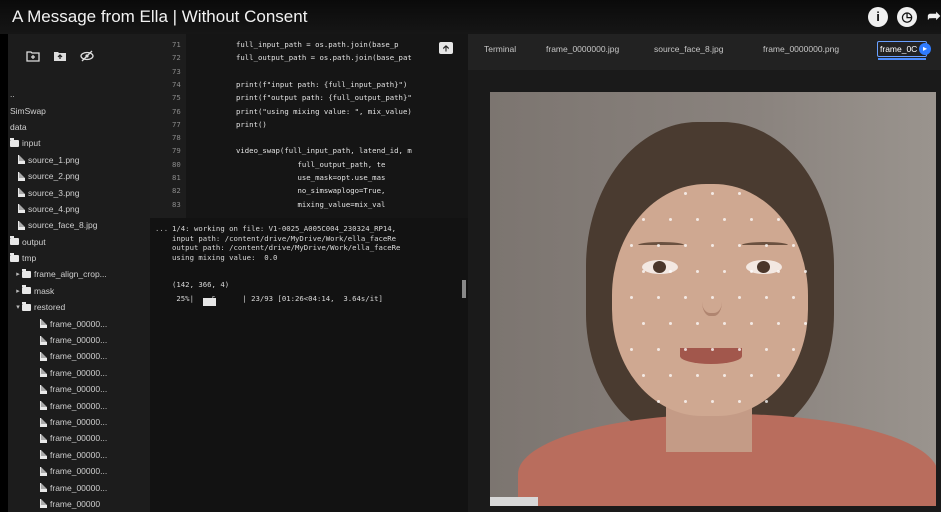 Image resolution: width=941 pixels, height=512 pixels. I want to click on tab-item: source_face_8.jpg, so click(688, 49).